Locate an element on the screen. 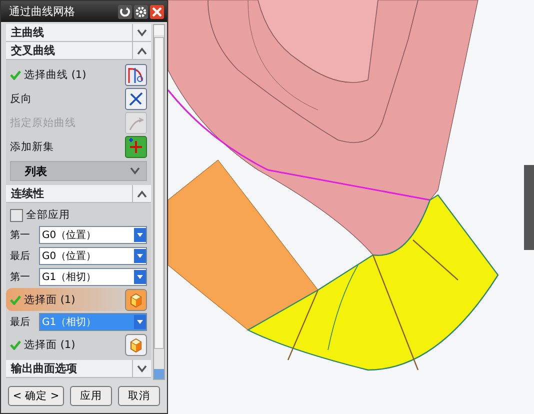 The image size is (534, 414). list-header: 列表 is located at coordinates (78, 171).